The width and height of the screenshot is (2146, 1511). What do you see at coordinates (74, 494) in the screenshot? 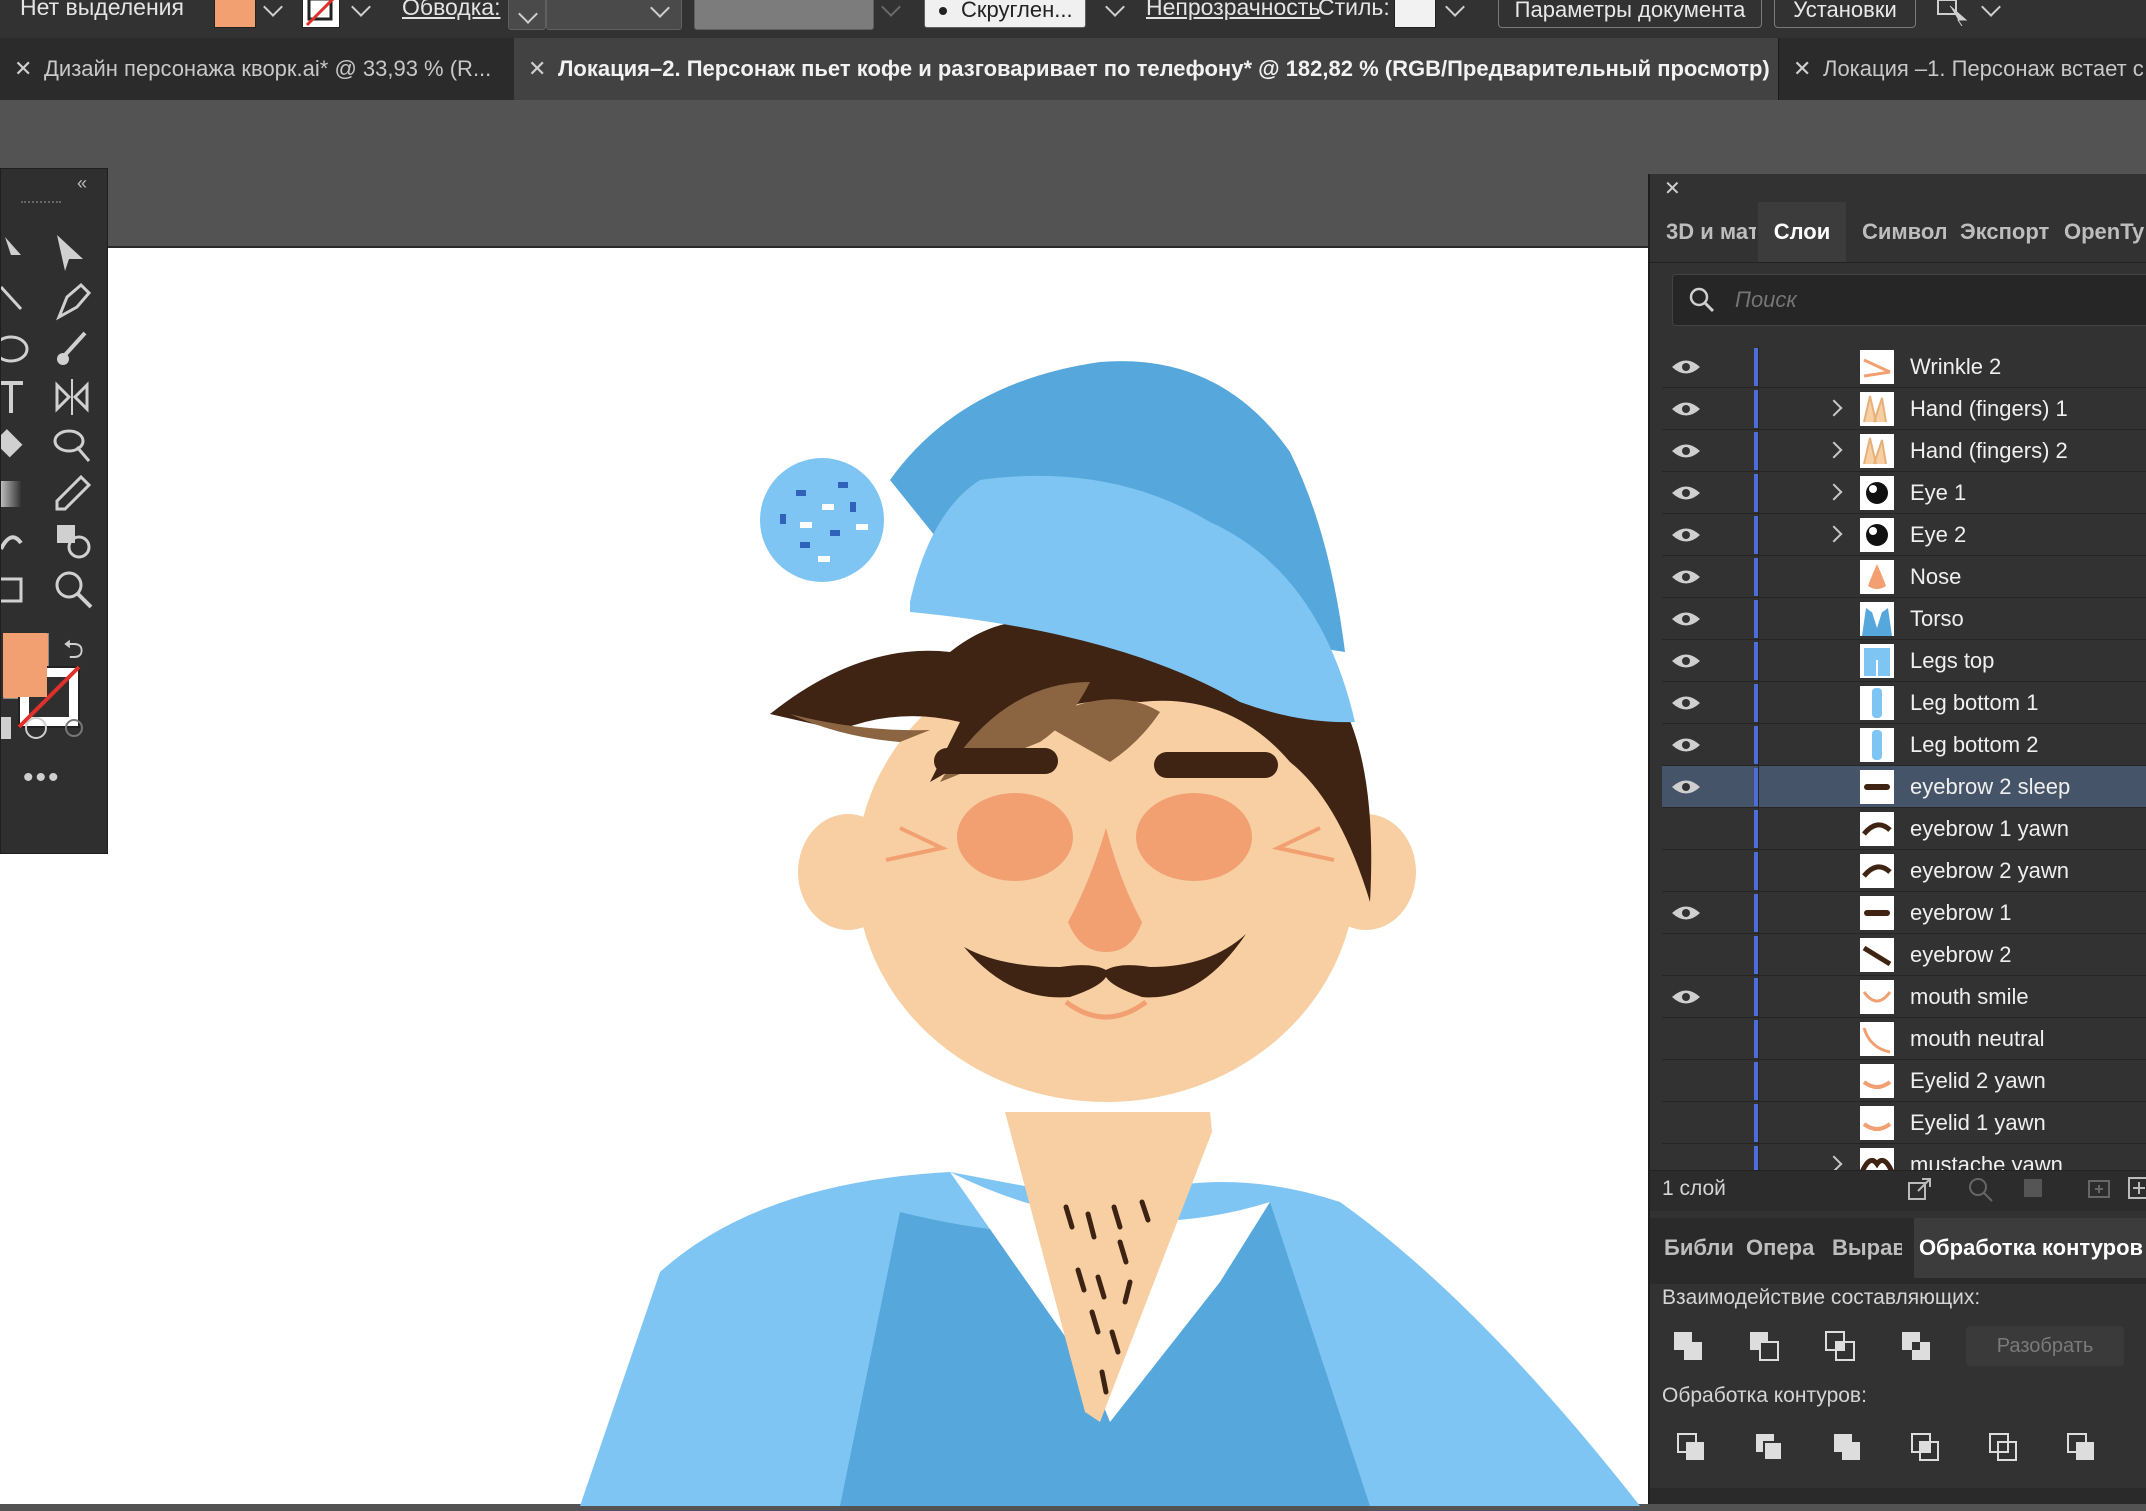
I see `eyedropper-tool-icon` at bounding box center [74, 494].